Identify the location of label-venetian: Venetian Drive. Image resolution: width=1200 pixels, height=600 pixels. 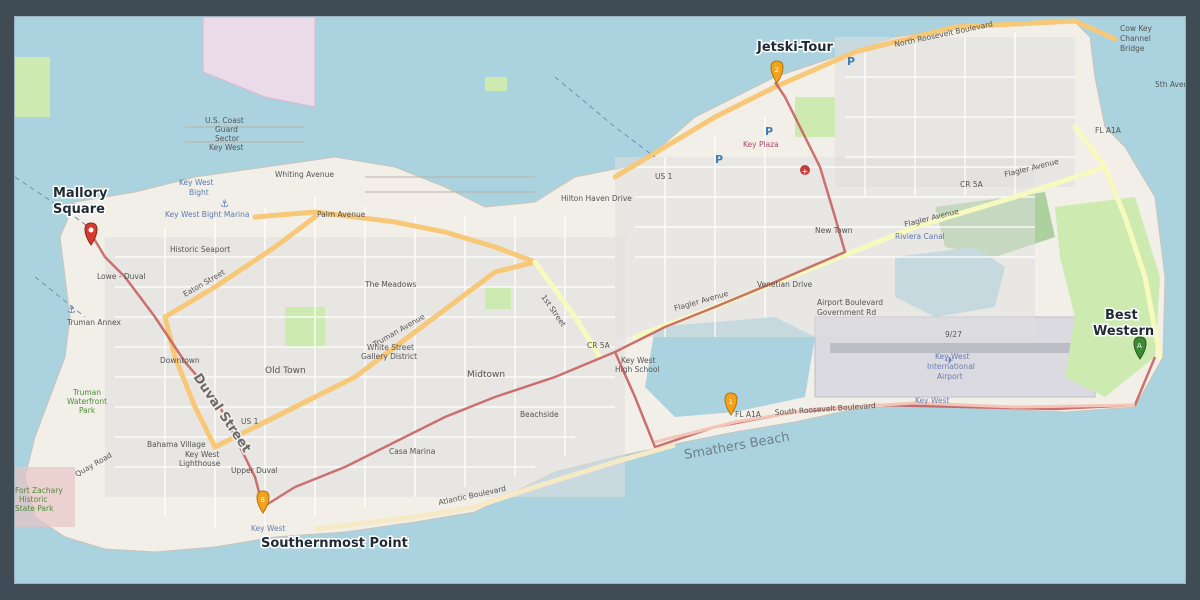
(785, 284).